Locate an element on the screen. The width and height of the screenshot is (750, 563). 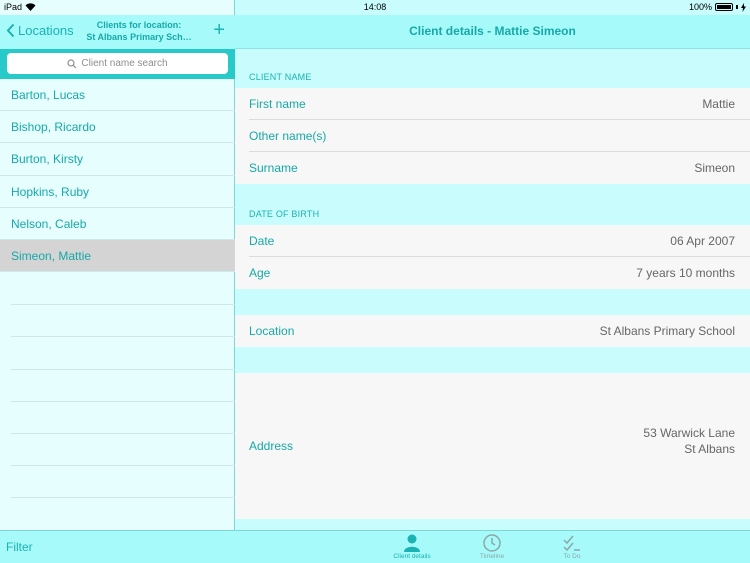
tab-client-details: Client details is located at coordinates (412, 547).